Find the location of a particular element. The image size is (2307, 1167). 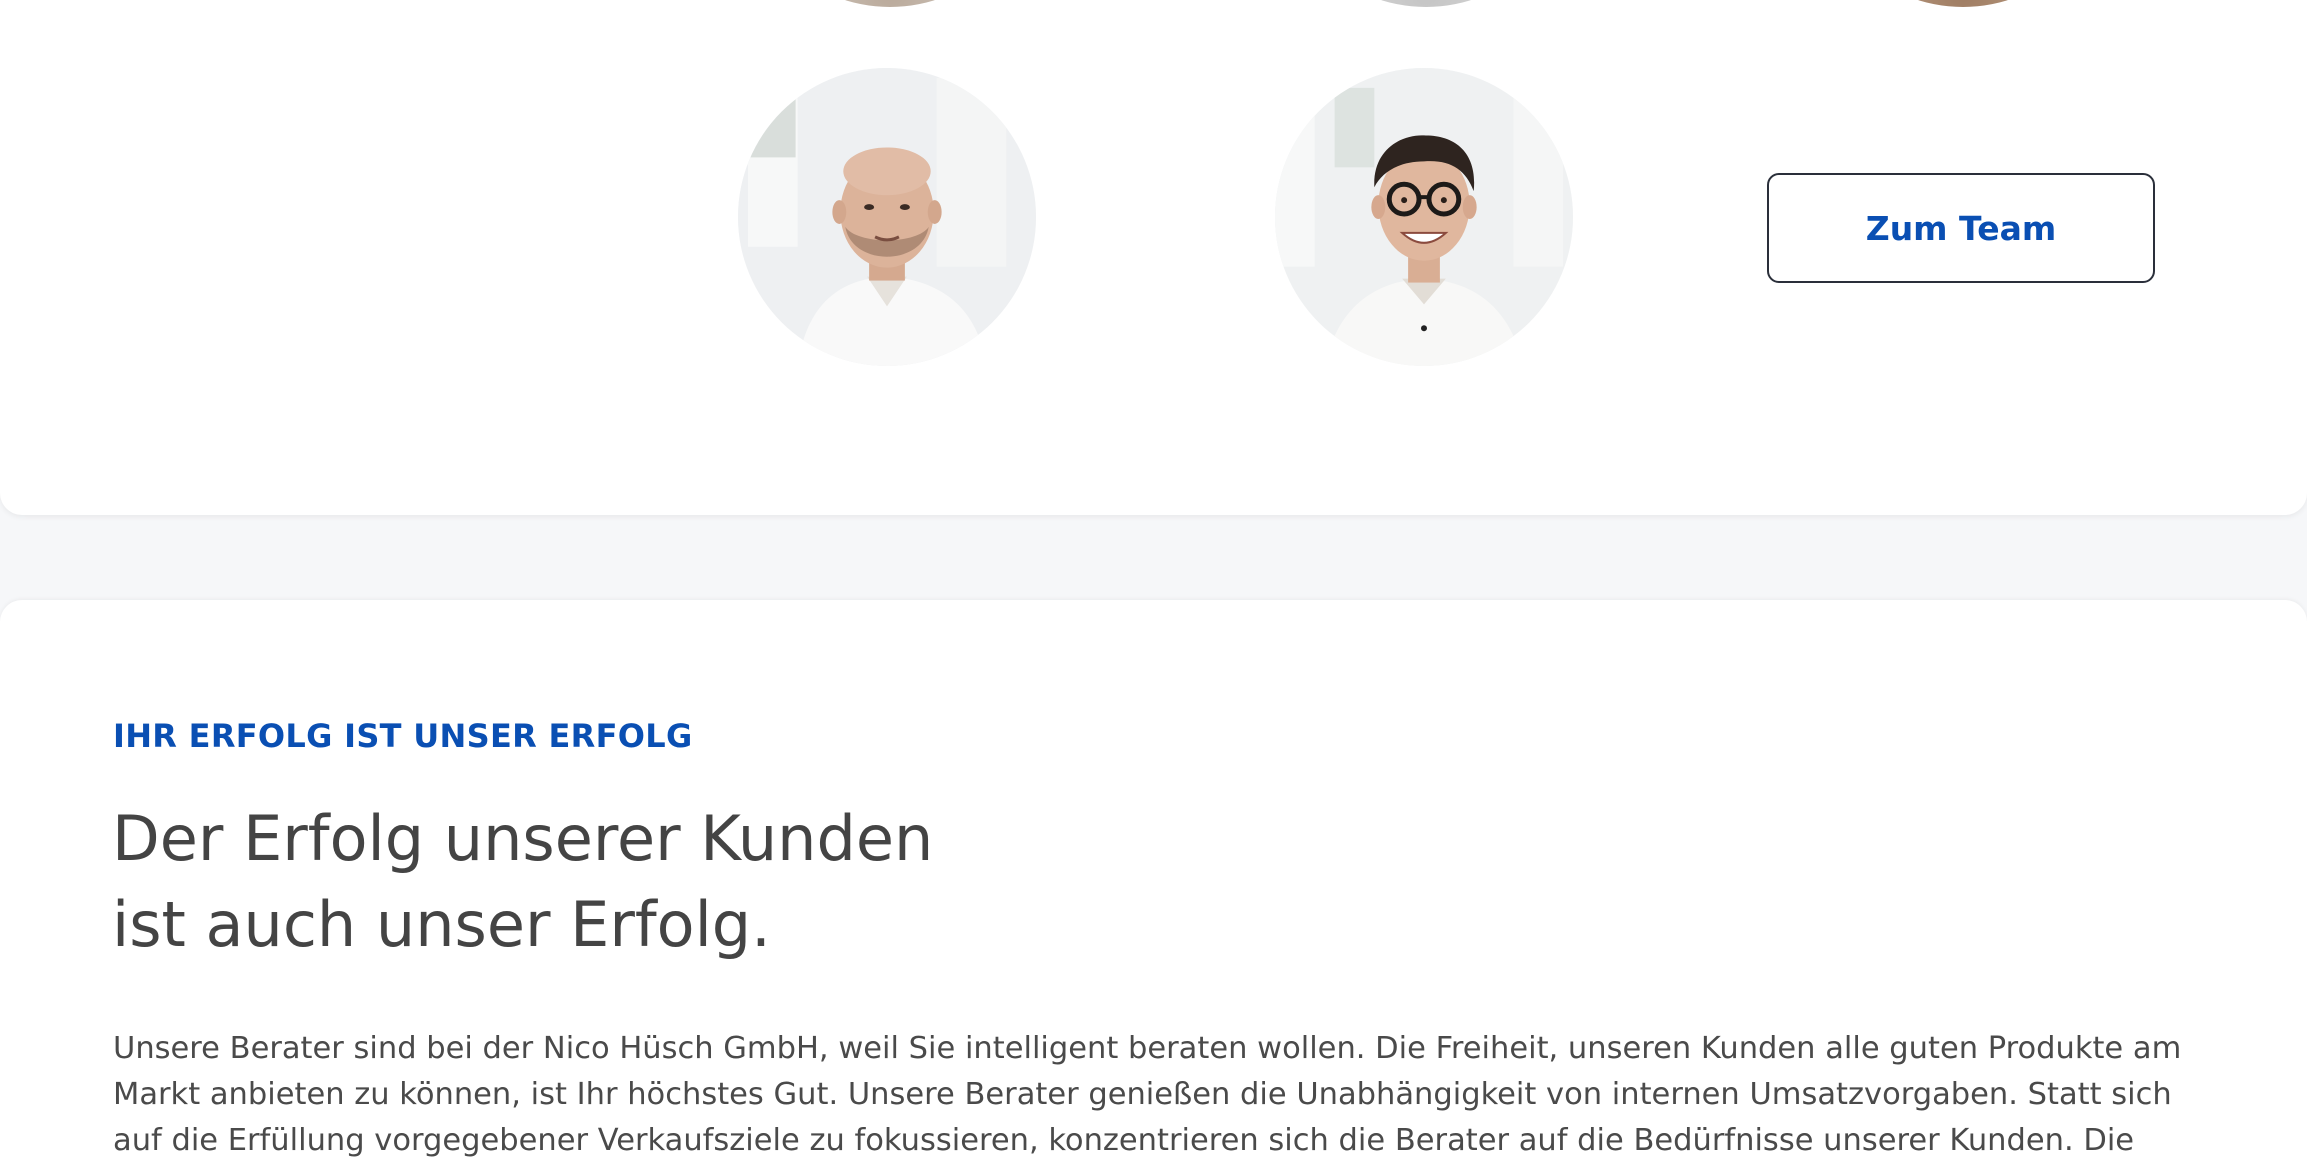

headline-line-1: Der Erfolg unserer Kunden is located at coordinates (523, 838).